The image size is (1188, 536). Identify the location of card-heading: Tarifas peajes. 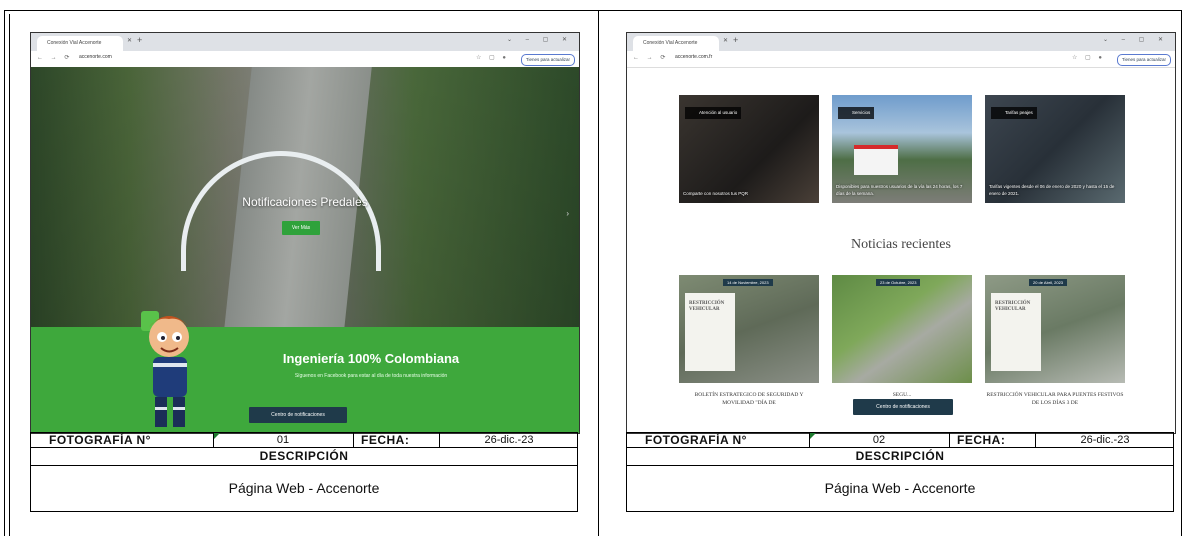
(1014, 113).